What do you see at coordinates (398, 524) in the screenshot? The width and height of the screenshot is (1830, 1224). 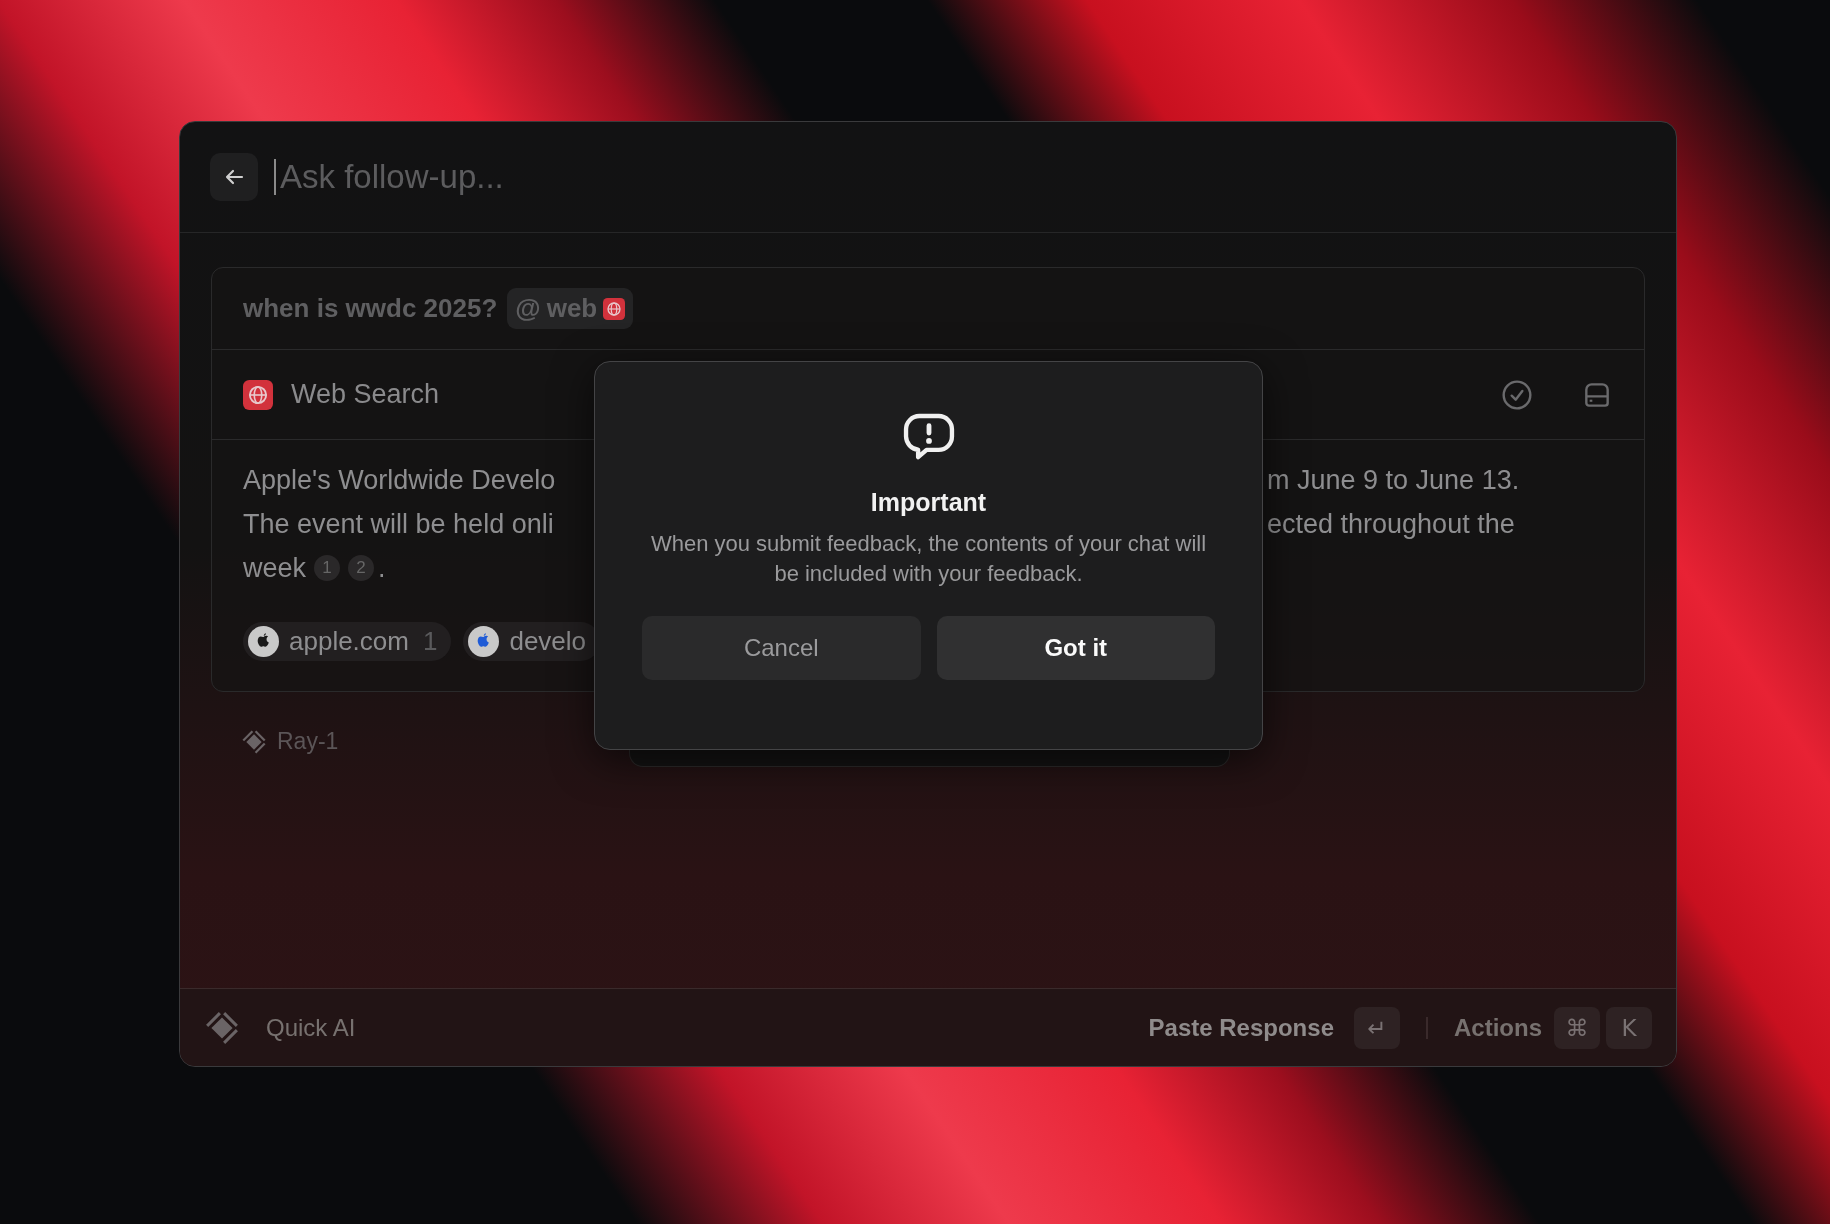 I see `answer-text: The event will be held onli` at bounding box center [398, 524].